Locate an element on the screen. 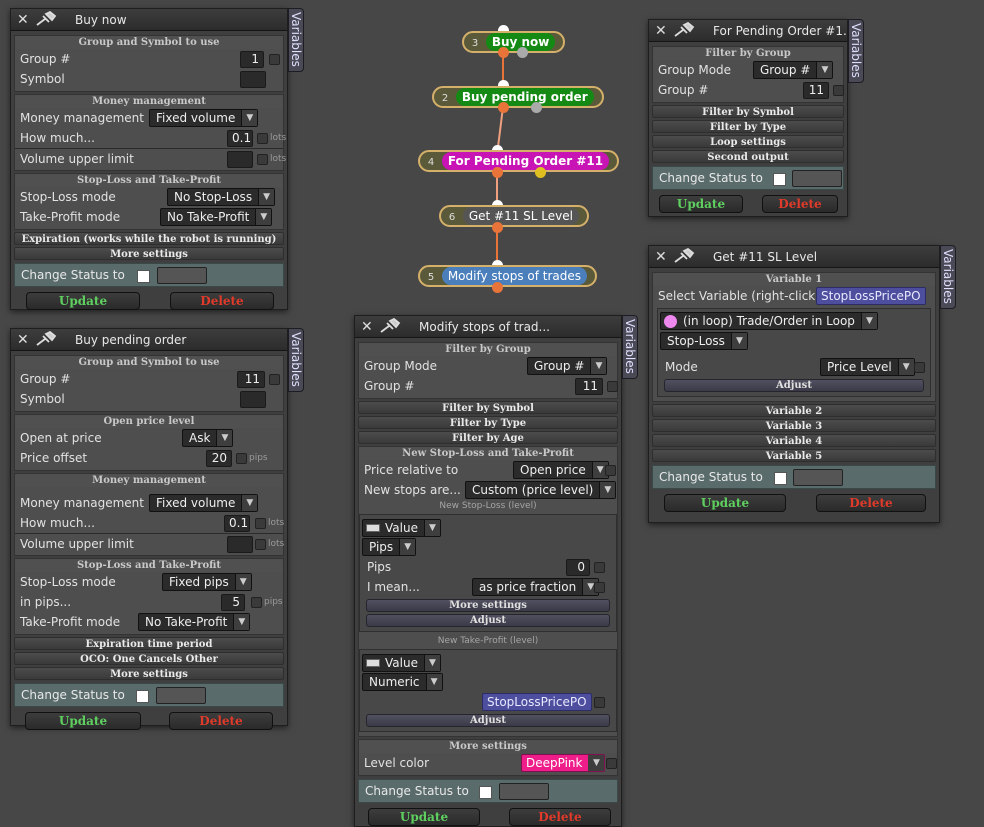 The width and height of the screenshot is (984, 827). source-dropdown: (in loop) Trade/Order in Loop ▼ is located at coordinates (769, 321).